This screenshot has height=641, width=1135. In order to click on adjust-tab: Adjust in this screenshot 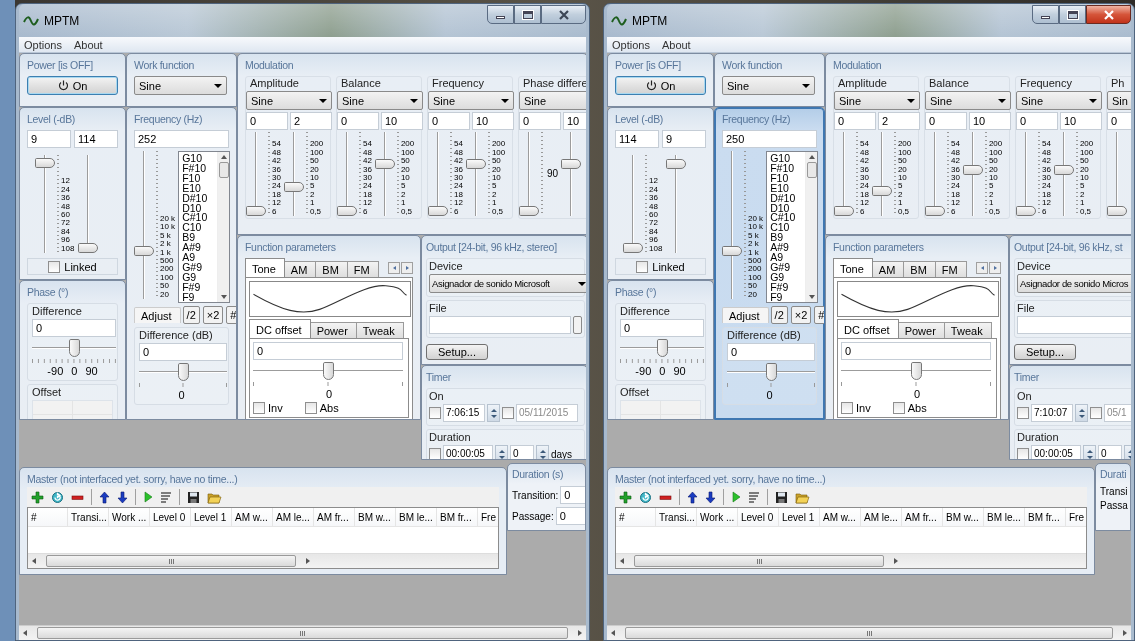, I will do `click(745, 315)`.